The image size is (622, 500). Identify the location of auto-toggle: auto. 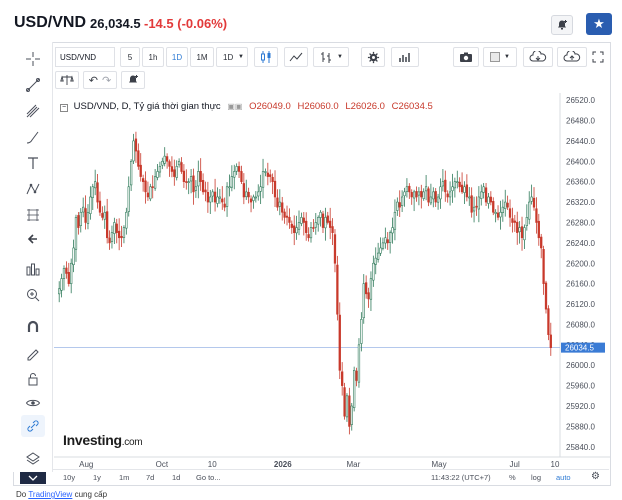
(563, 477).